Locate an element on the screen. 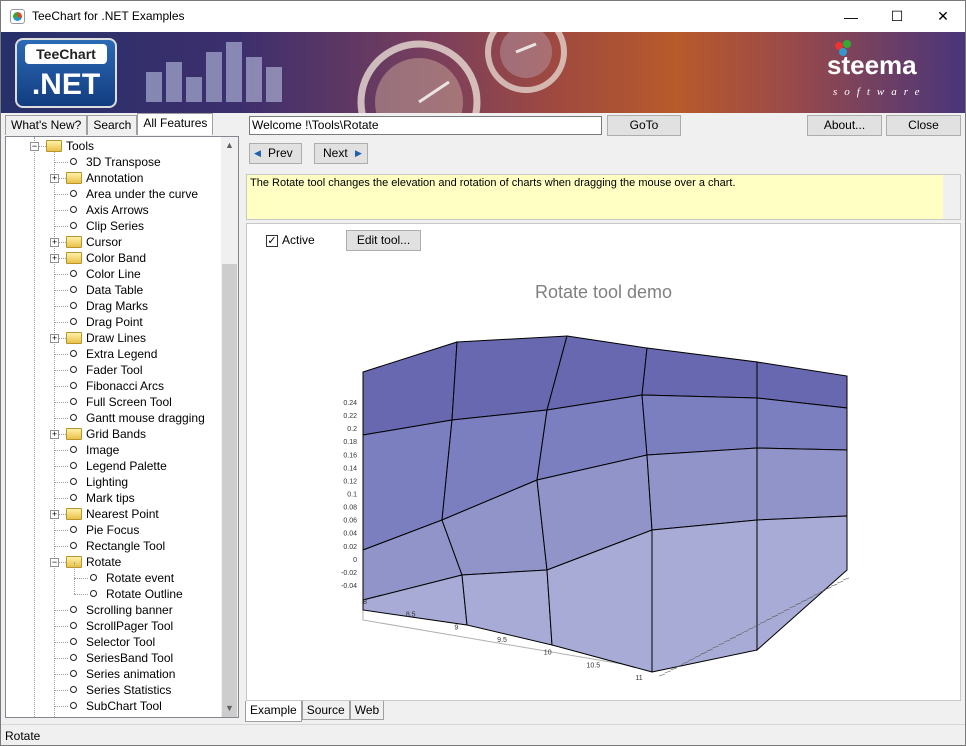 This screenshot has width=966, height=746. close-window-button: ✕ is located at coordinates (943, 16).